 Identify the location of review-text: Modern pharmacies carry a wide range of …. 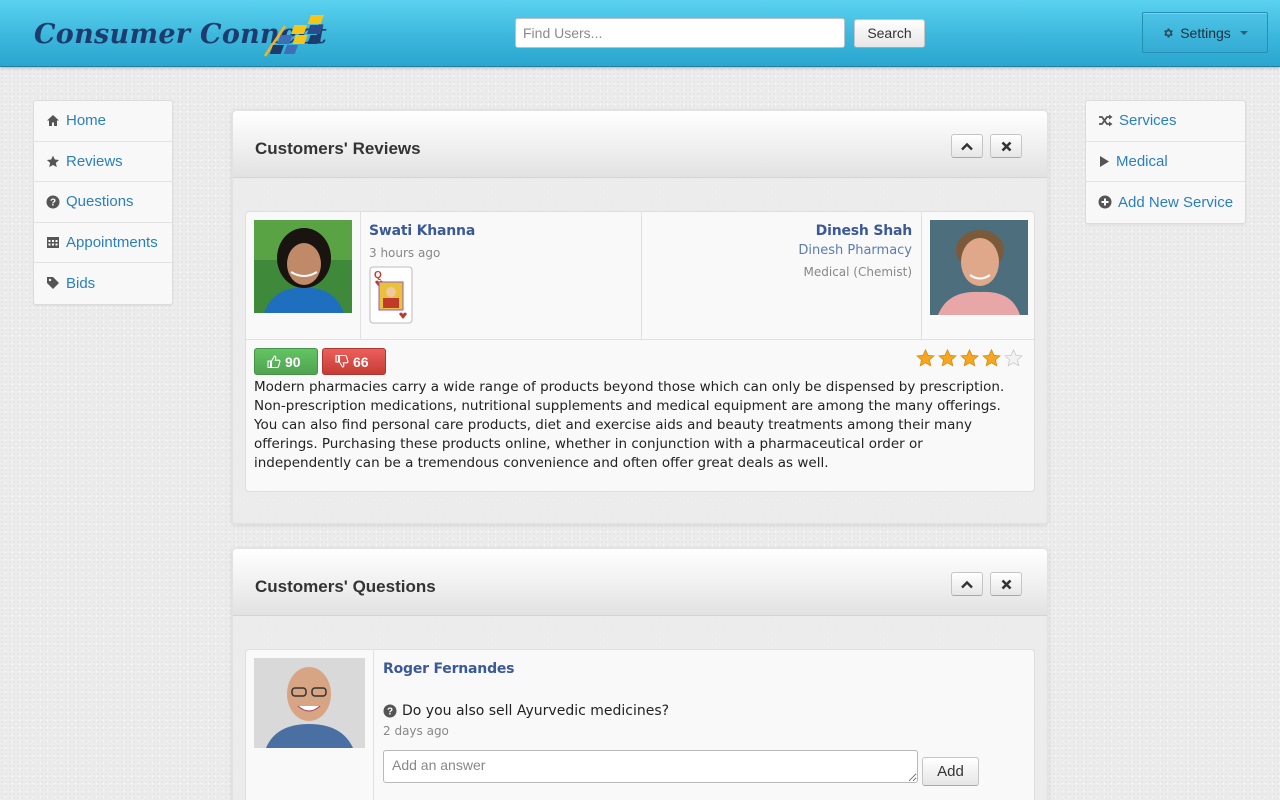
(629, 425).